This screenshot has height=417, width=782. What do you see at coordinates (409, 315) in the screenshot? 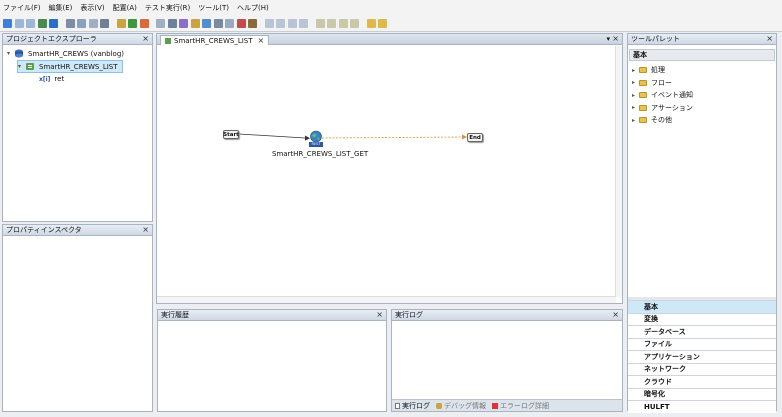
I see `execution-log-title: 実行ログ` at bounding box center [409, 315].